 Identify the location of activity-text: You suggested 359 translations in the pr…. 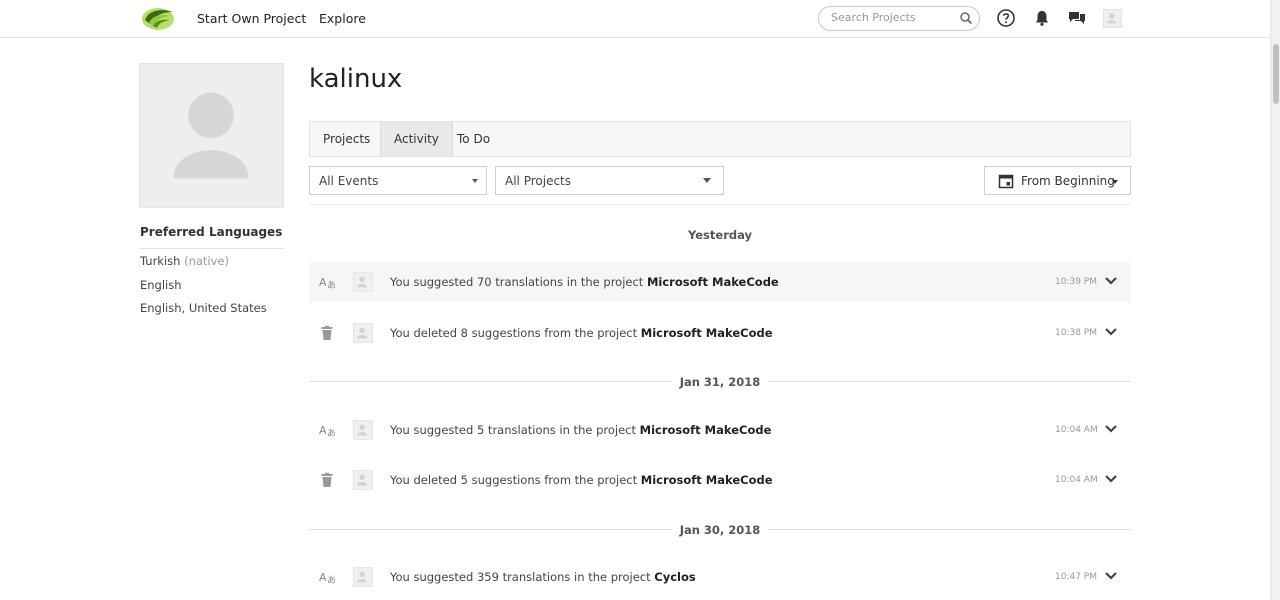
(543, 577).